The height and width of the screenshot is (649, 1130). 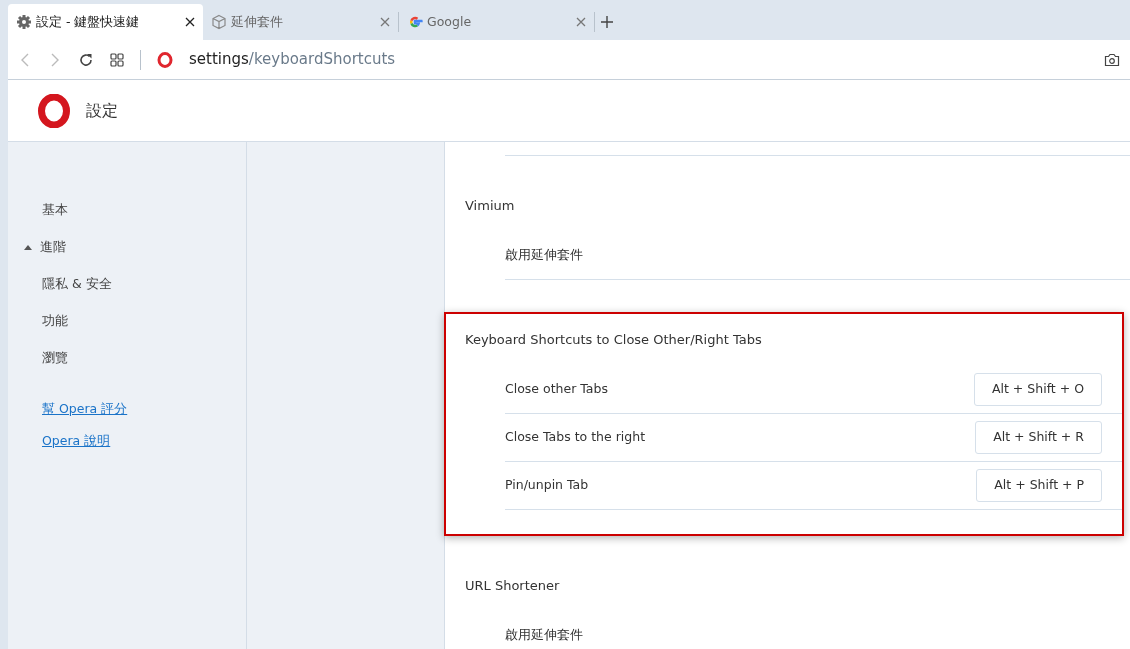 What do you see at coordinates (496, 22) in the screenshot?
I see `browser-tab: Google` at bounding box center [496, 22].